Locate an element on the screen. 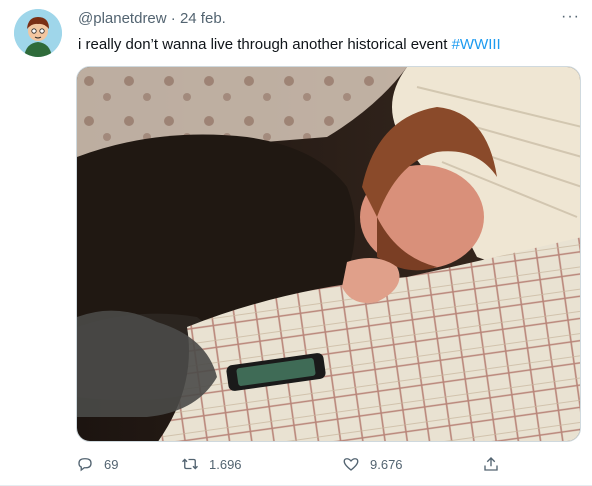  reply-count: 69 is located at coordinates (111, 464).